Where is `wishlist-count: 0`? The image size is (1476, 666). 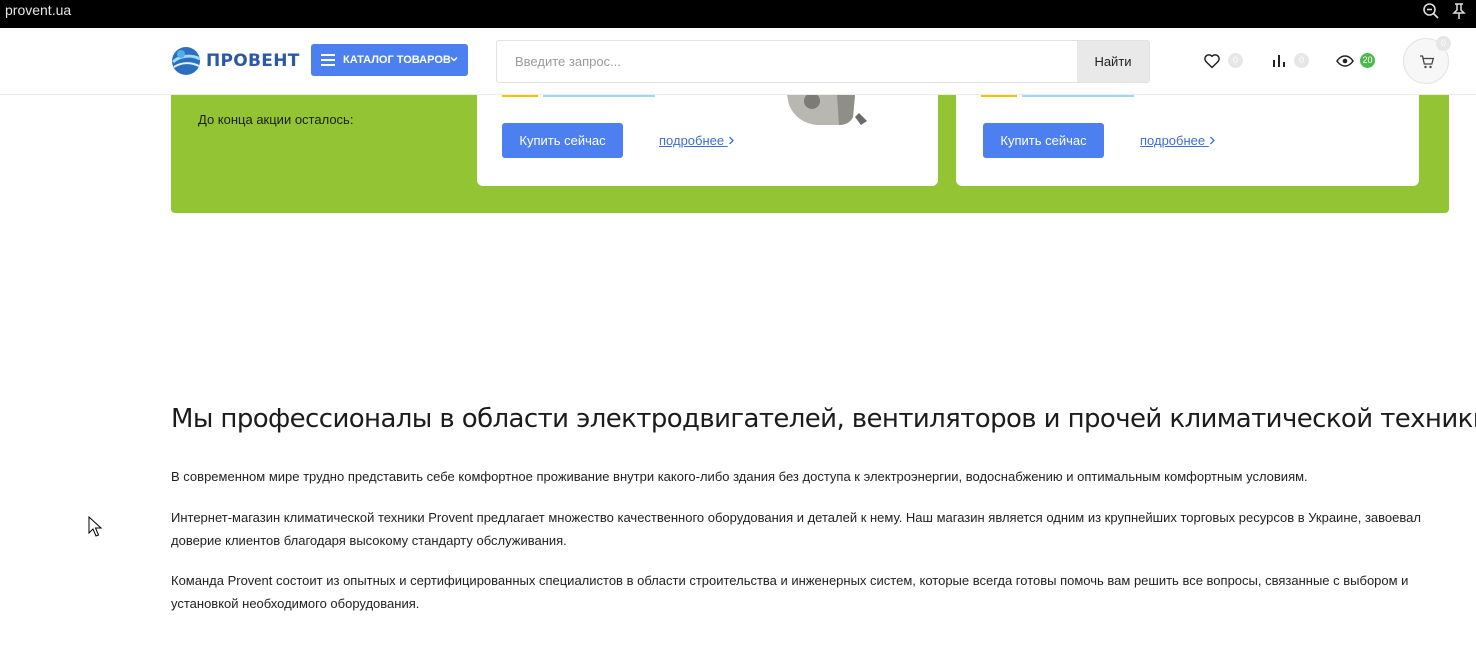 wishlist-count: 0 is located at coordinates (1235, 60).